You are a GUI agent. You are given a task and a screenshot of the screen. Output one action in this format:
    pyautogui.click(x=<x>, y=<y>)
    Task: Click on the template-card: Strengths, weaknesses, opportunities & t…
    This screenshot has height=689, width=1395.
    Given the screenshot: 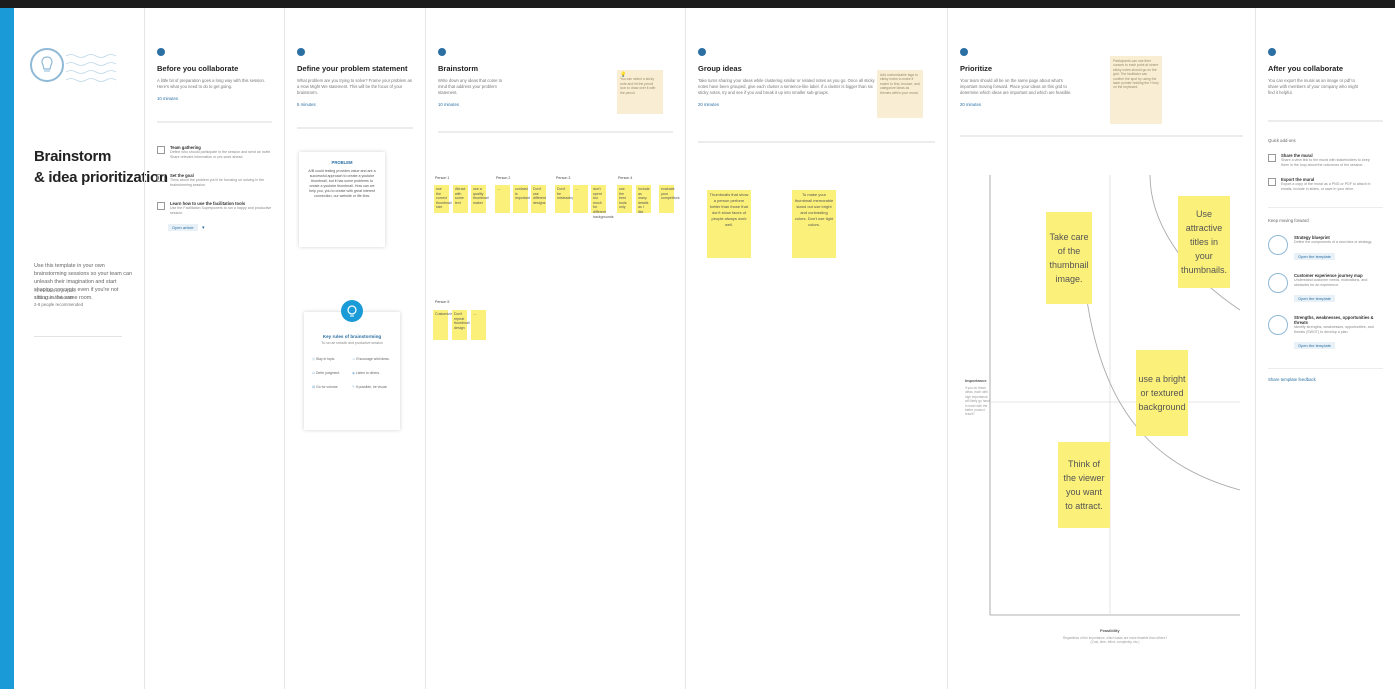 What is the action you would take?
    pyautogui.click(x=1325, y=333)
    